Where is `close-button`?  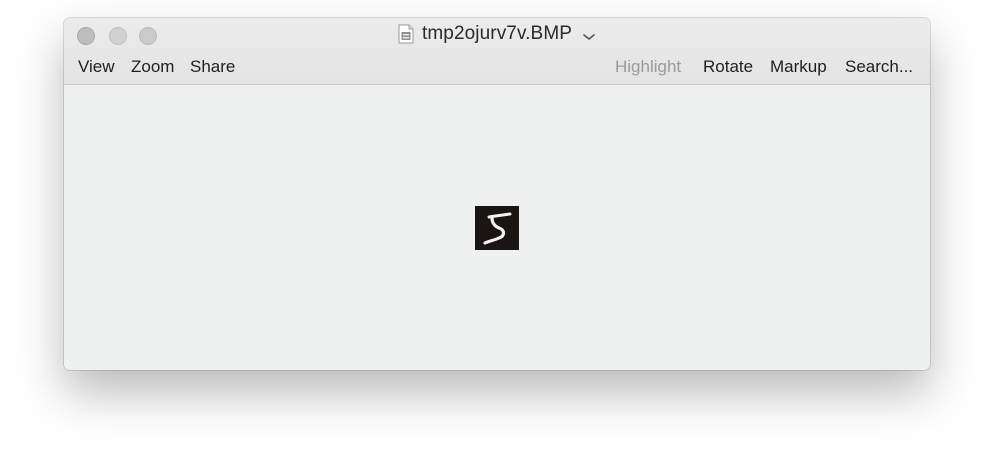 close-button is located at coordinates (86, 36).